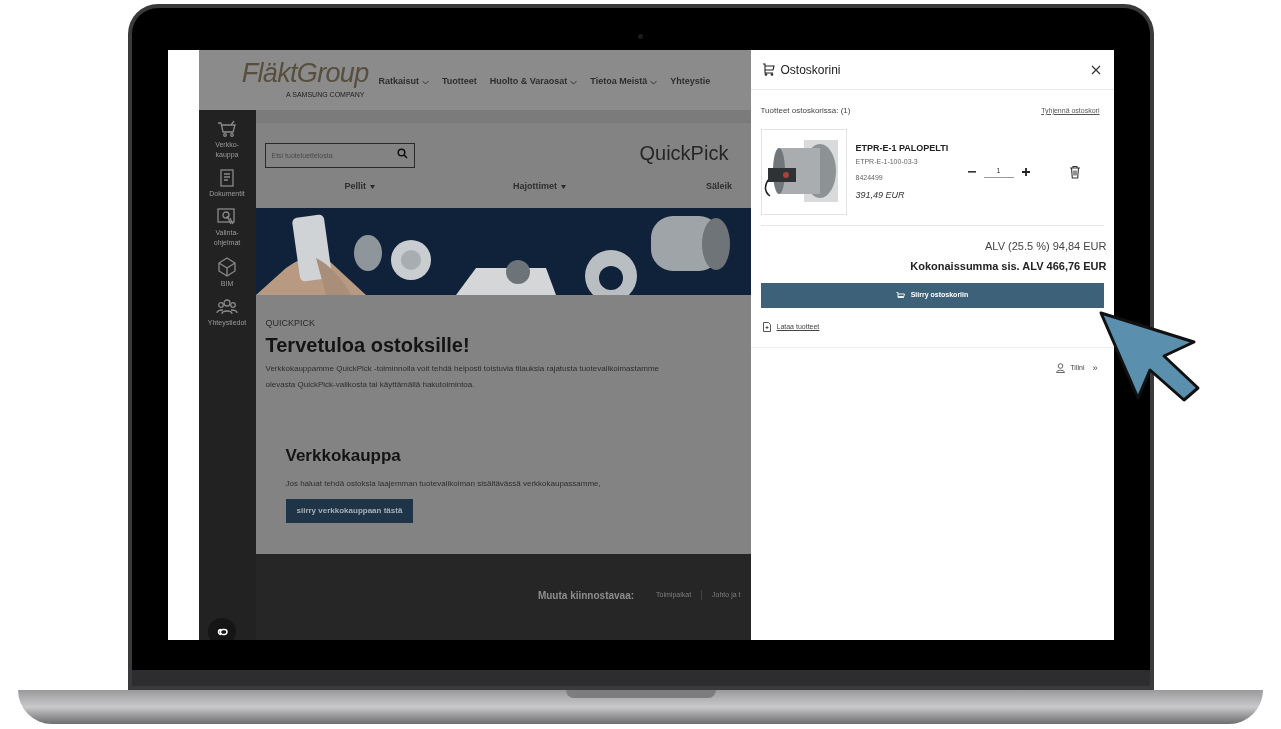  What do you see at coordinates (462, 376) in the screenshot?
I see `intro-text: Verkkokauppamme QuickPick -toiminnolla voit tehdä helposti toistuvia tilauksia rajatusta tuotevalikoimastamme olevasta QuickPick-valikosta tai käyttämällä hakutoimintoa.` at bounding box center [462, 376].